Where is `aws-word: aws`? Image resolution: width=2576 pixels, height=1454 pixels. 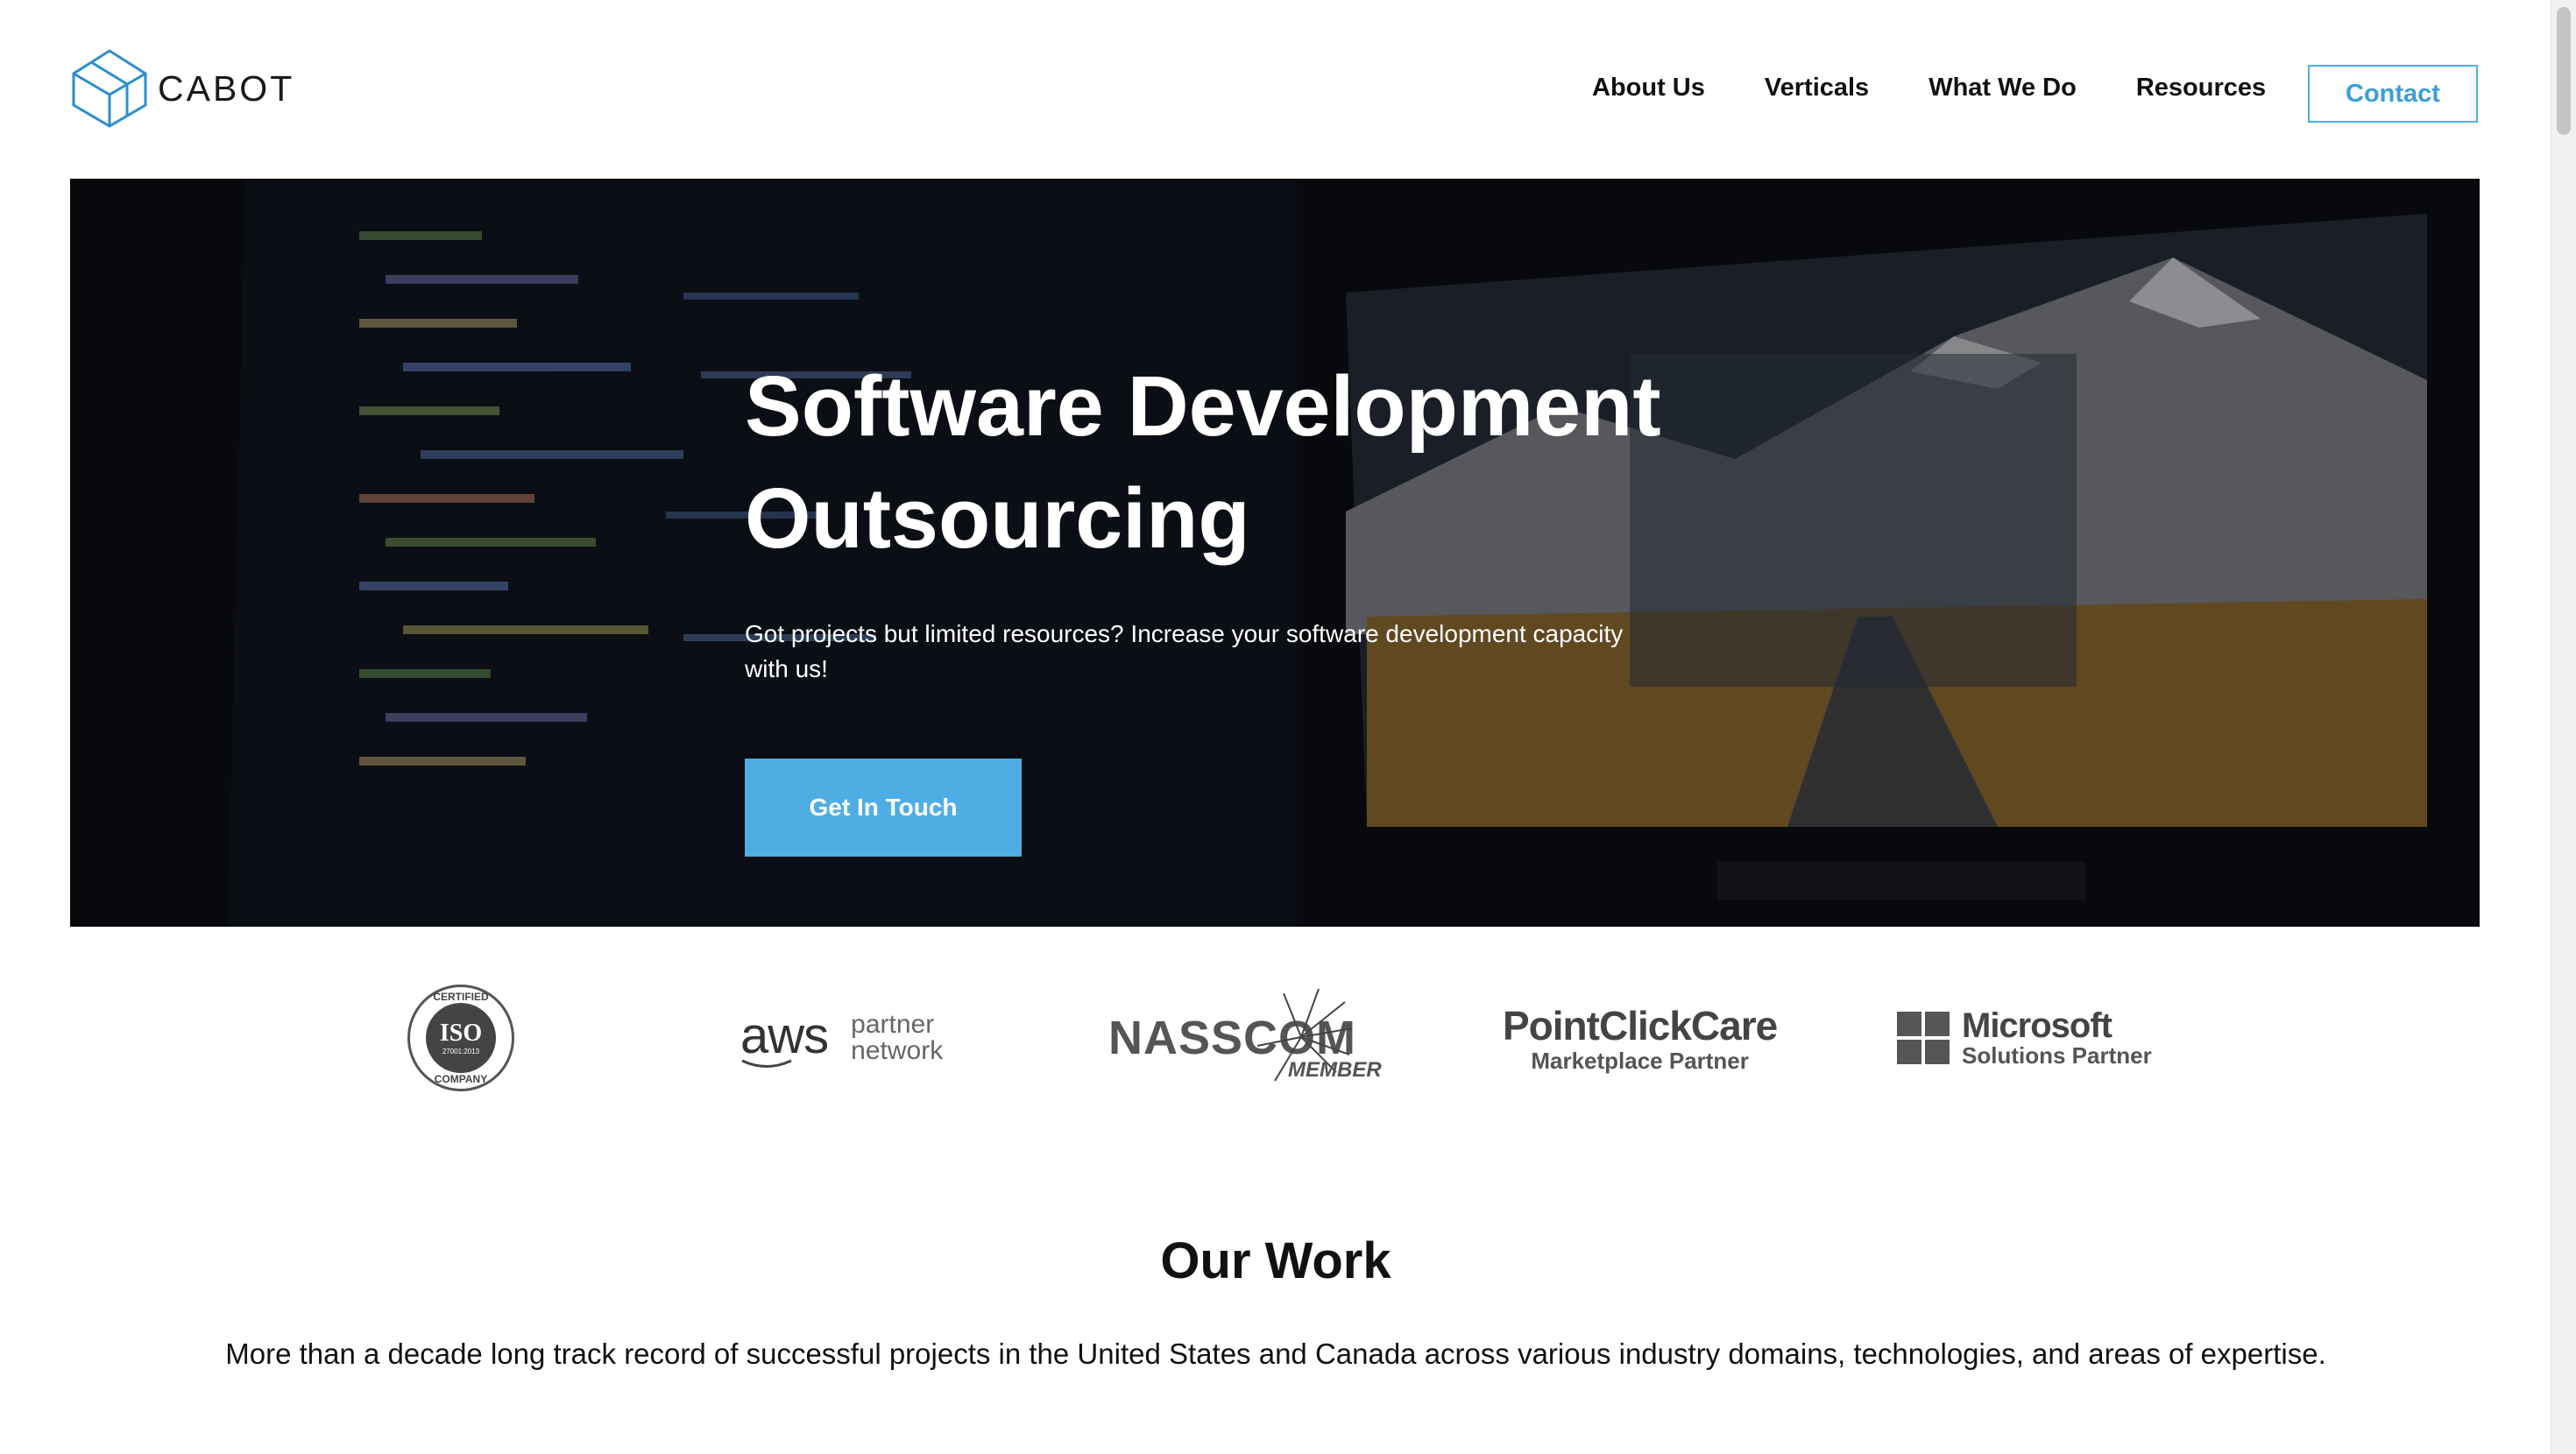 aws-word: aws is located at coordinates (784, 1035).